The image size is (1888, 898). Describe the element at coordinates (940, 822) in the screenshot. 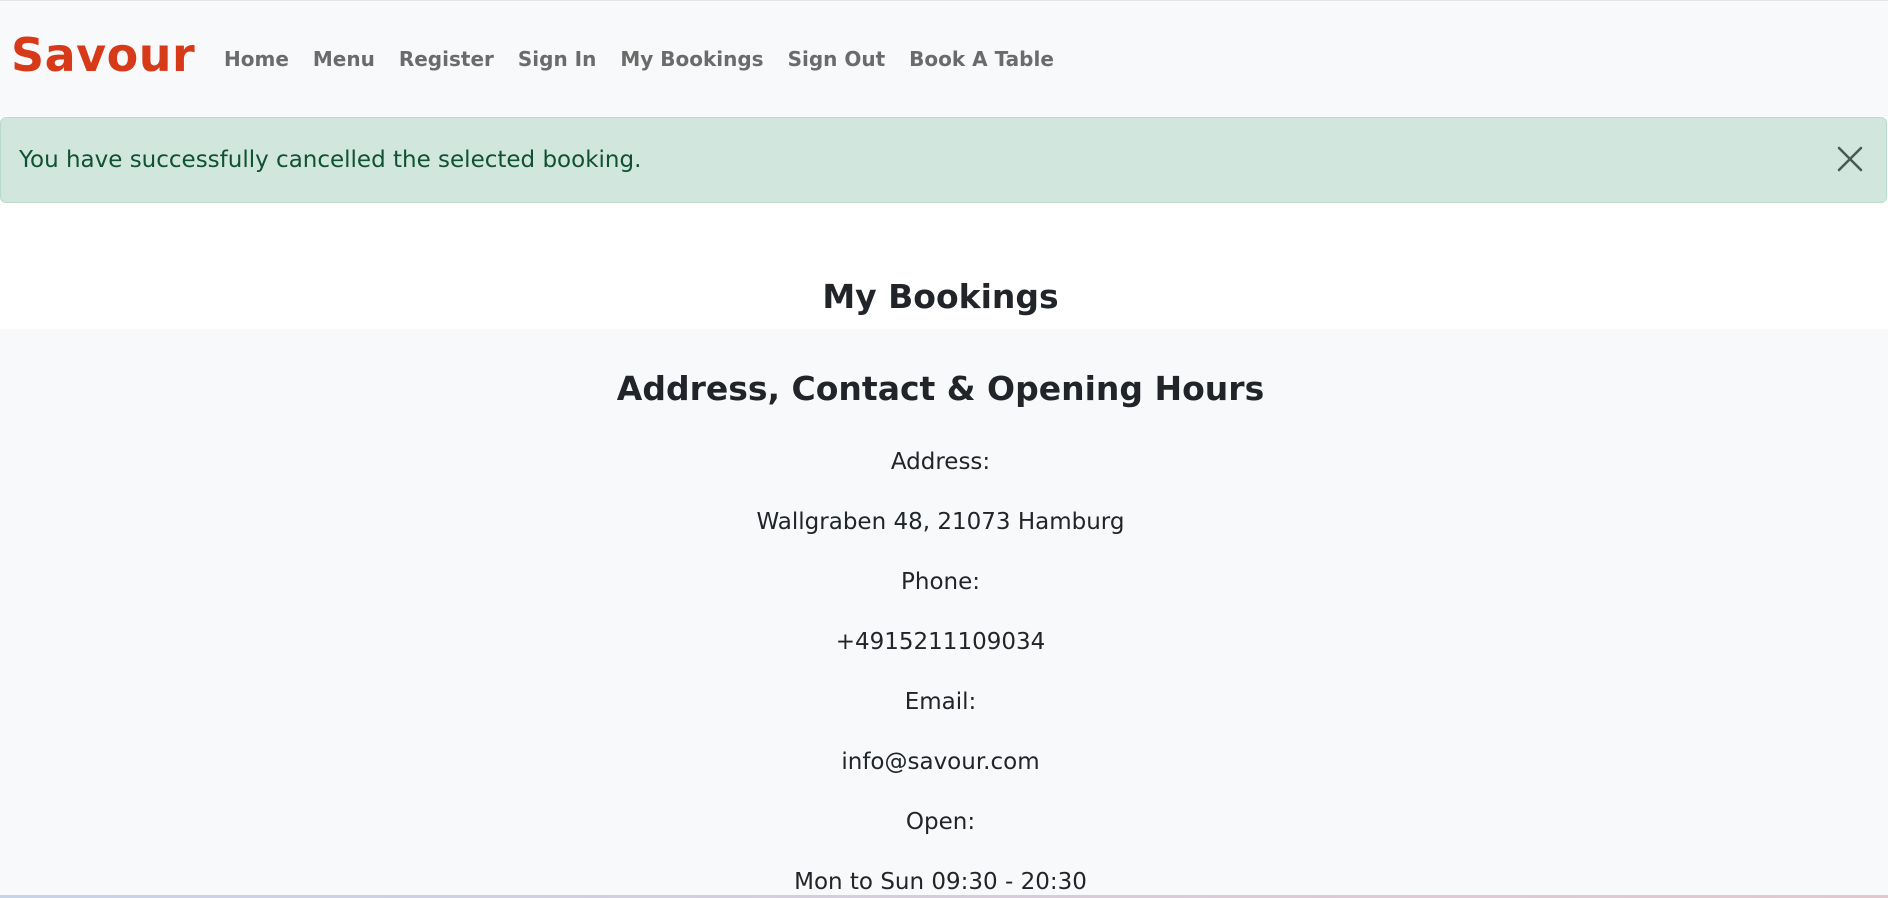

I see `open-label: Open:` at that location.